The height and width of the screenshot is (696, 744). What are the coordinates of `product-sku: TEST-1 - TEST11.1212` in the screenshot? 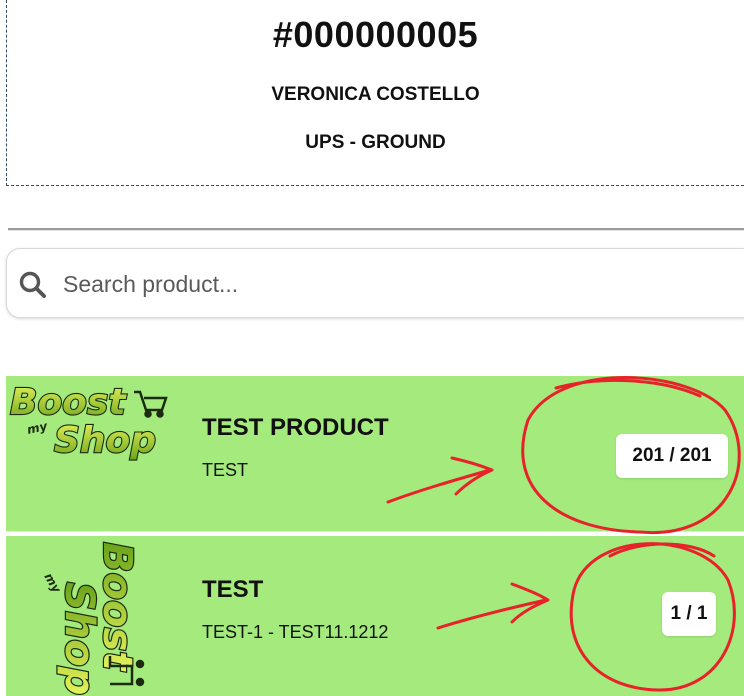 It's located at (295, 632).